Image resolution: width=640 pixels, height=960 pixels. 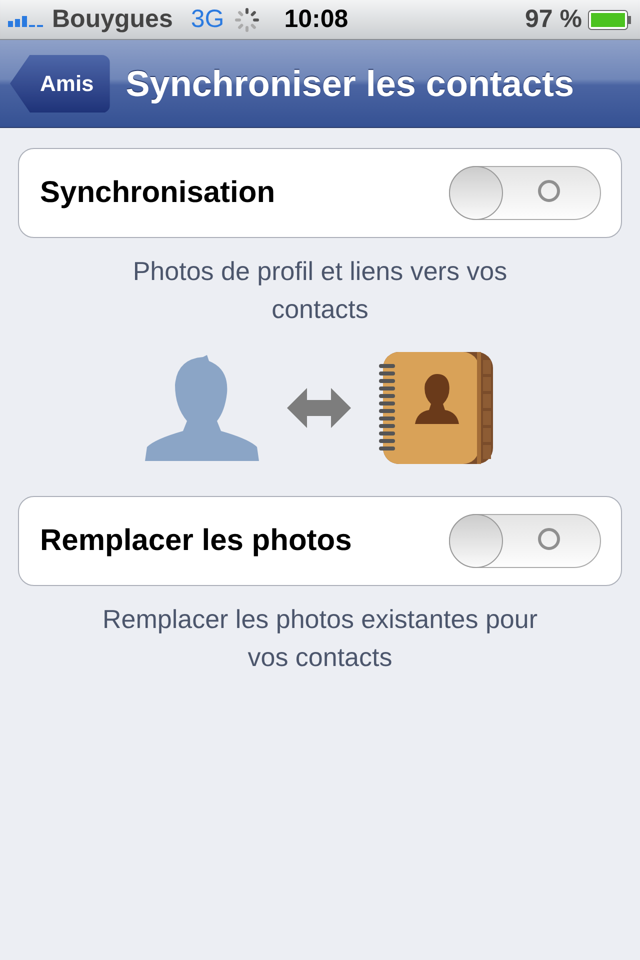 I want to click on network-type: 3G, so click(x=207, y=19).